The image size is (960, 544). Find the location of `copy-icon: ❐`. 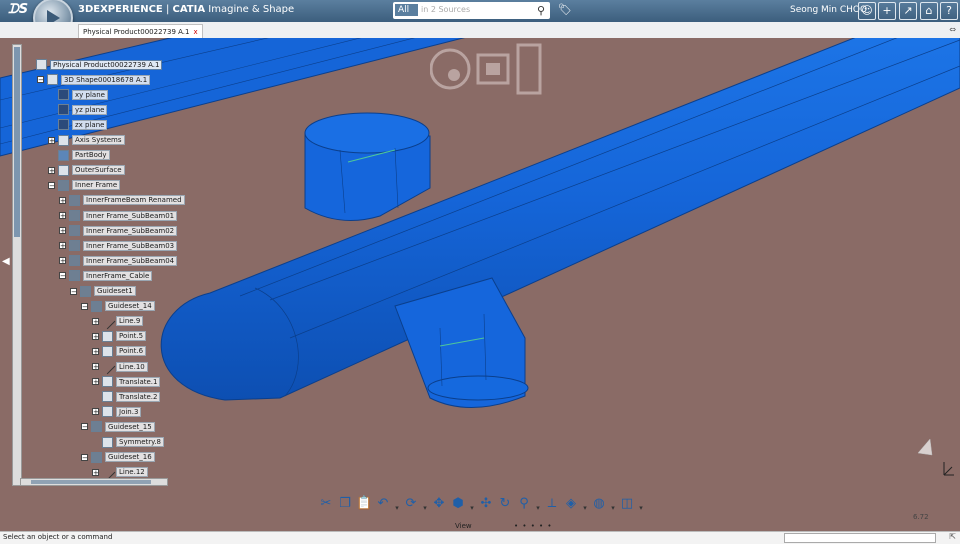

copy-icon: ❐ is located at coordinates (345, 504).